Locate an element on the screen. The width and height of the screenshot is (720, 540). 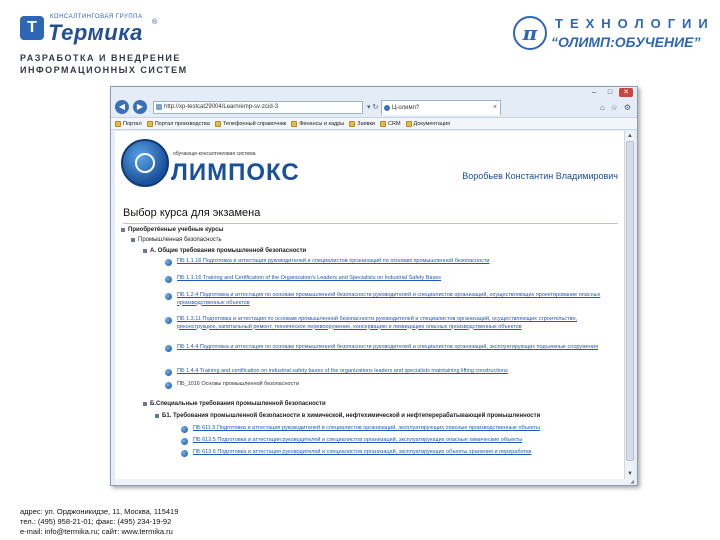
status-bar: ◢ is located at coordinates (374, 482).